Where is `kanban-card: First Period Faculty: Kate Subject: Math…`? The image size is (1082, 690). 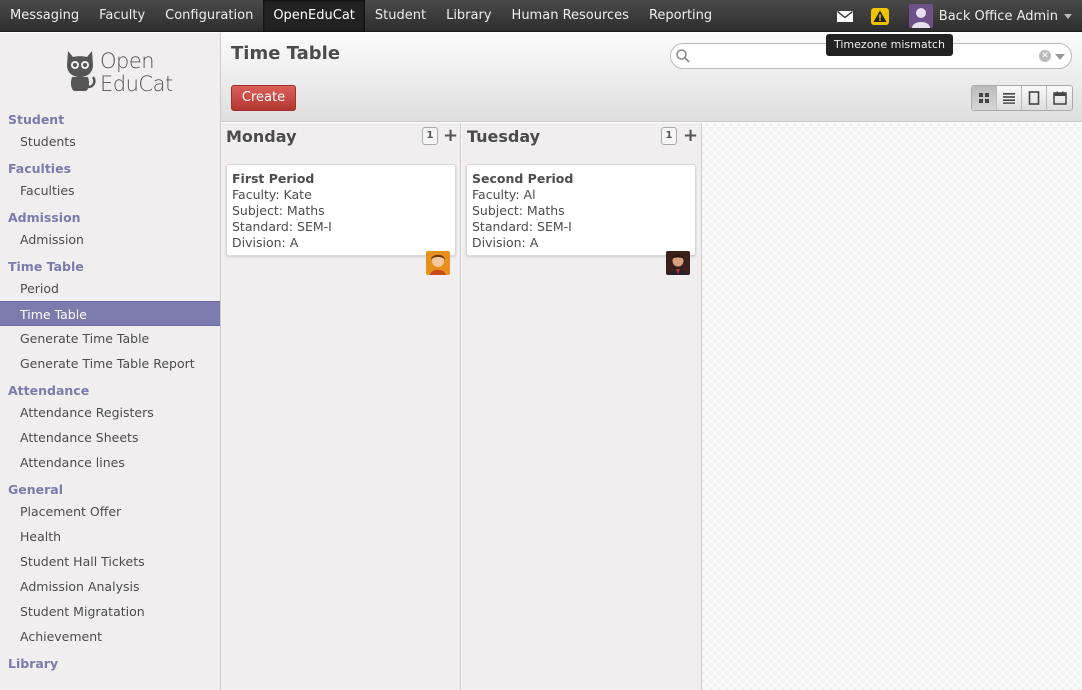 kanban-card: First Period Faculty: Kate Subject: Math… is located at coordinates (341, 219).